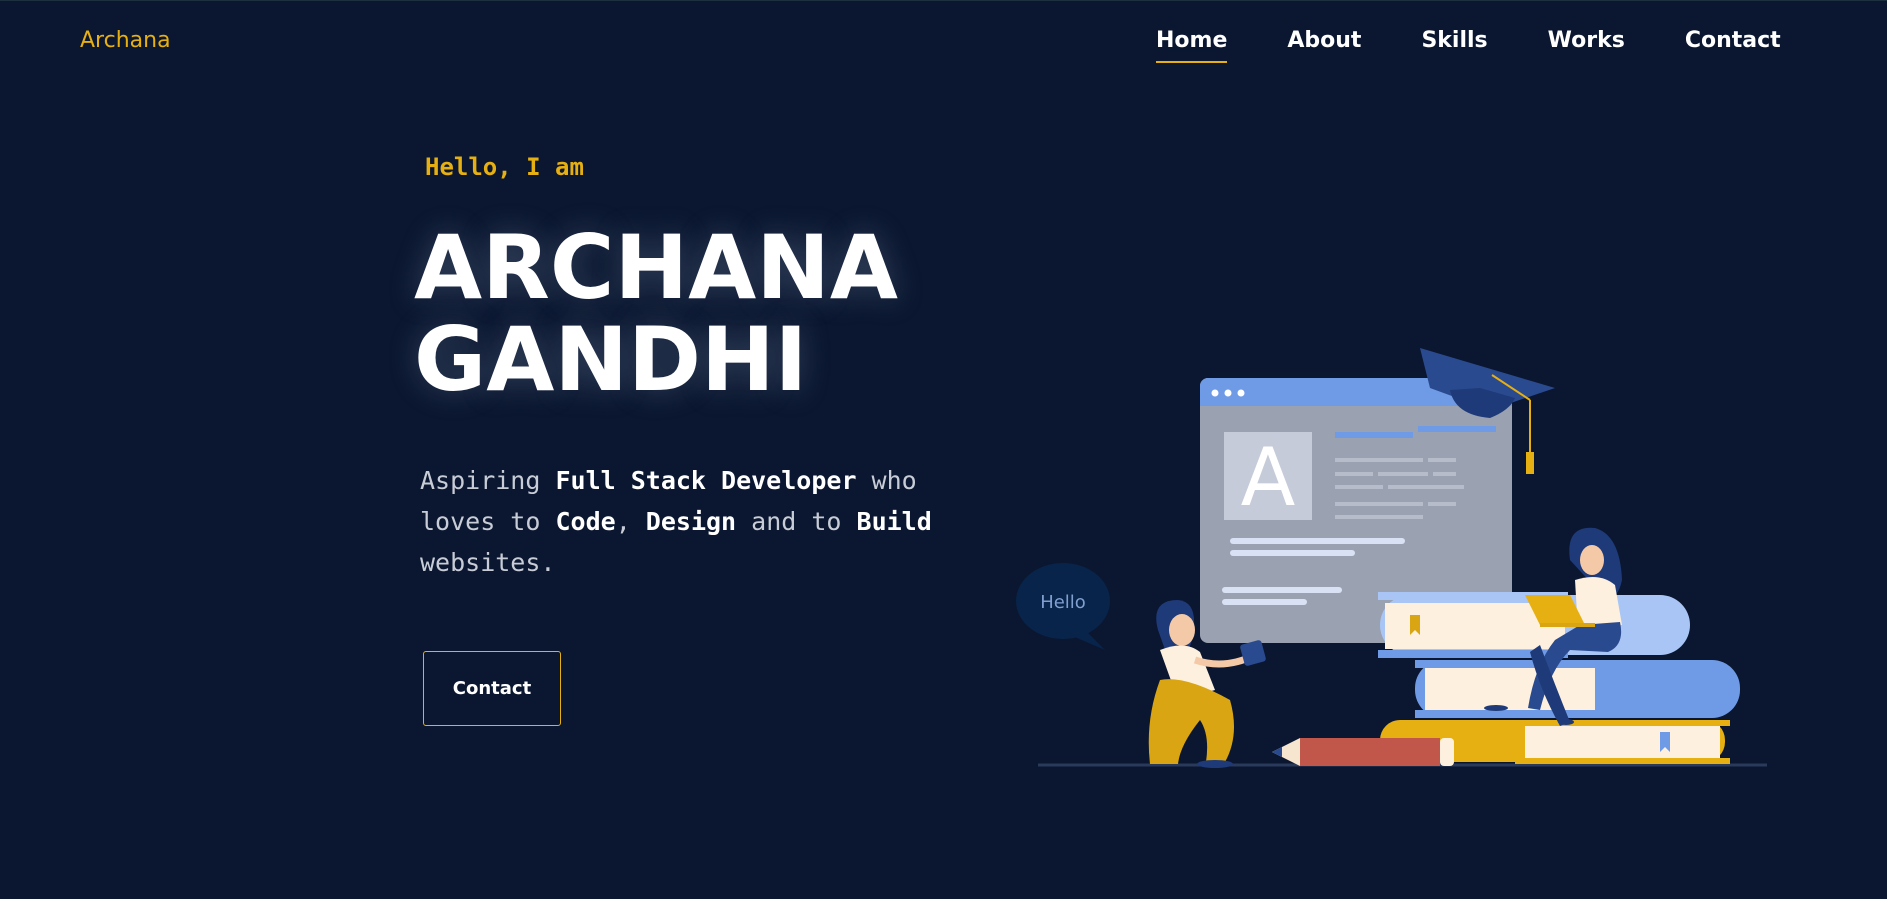  Describe the element at coordinates (492, 688) in the screenshot. I see `contact-button: Contact` at that location.